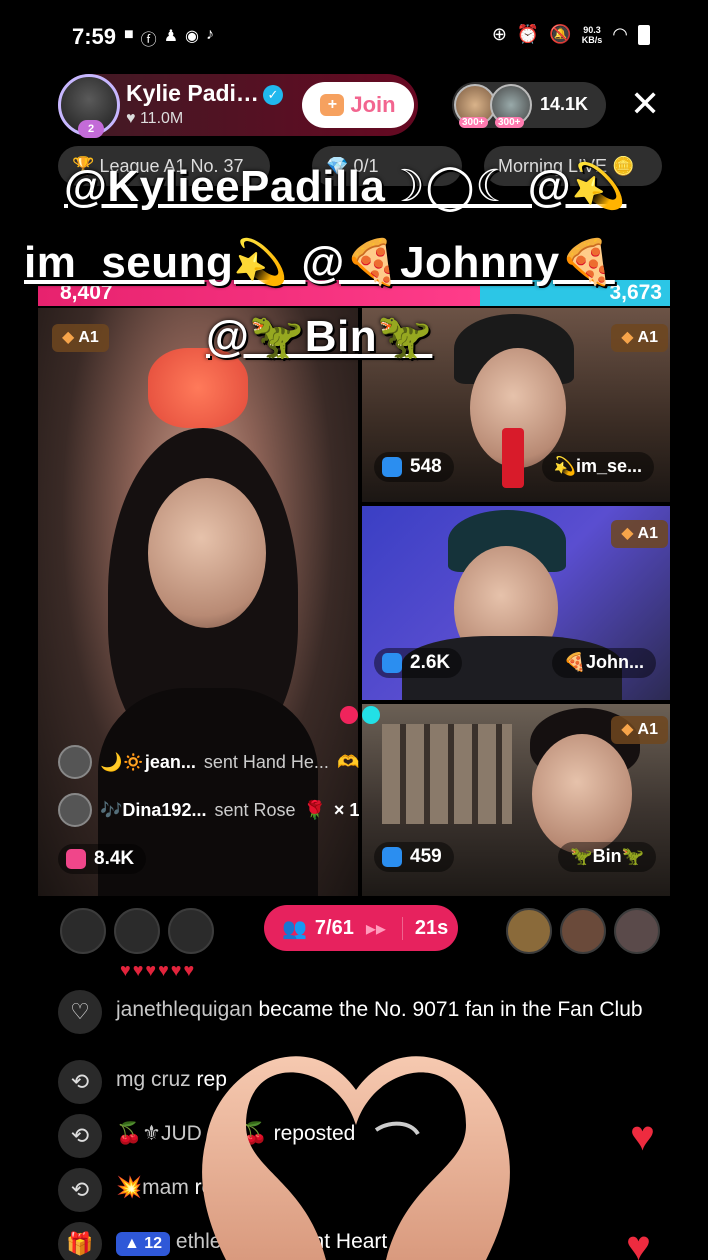 The image size is (708, 1260). What do you see at coordinates (80, 1241) in the screenshot?
I see `gift-icon: 🎁` at bounding box center [80, 1241].